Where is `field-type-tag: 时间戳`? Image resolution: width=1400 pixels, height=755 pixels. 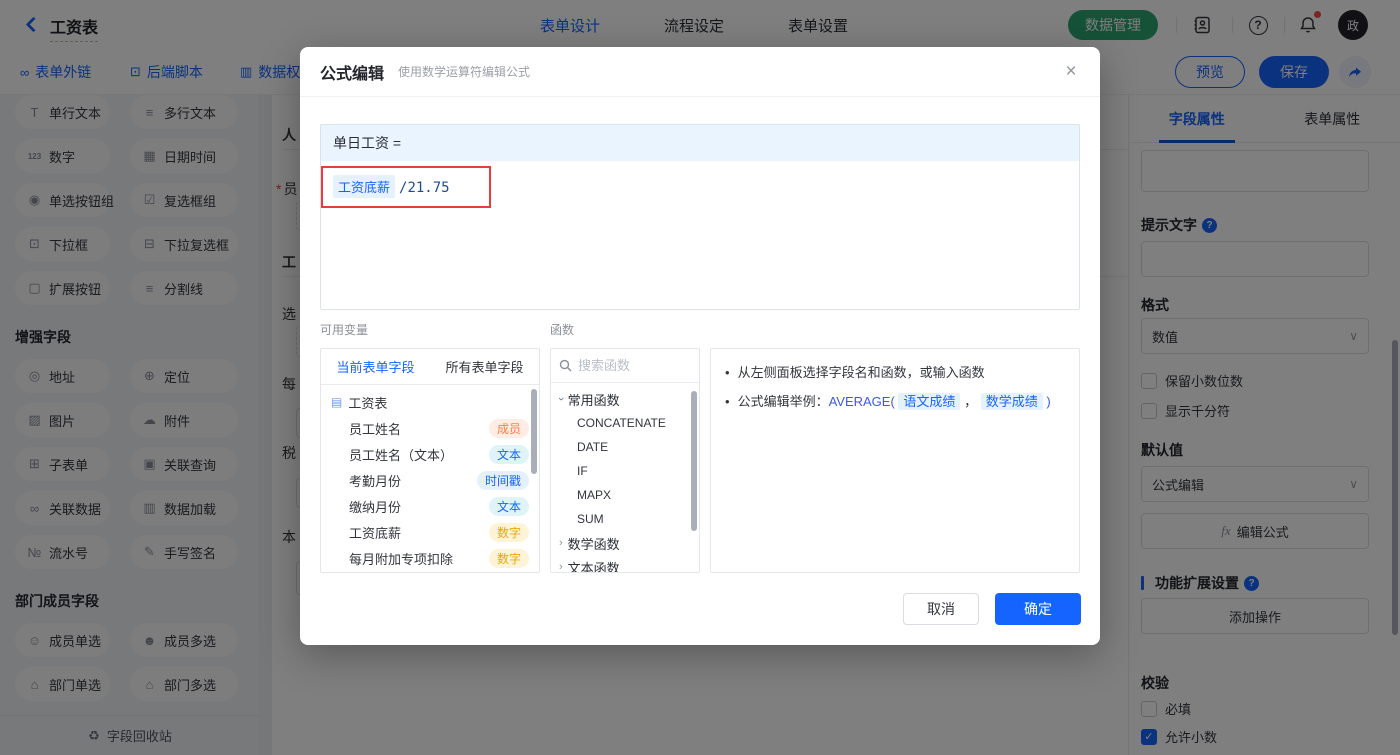
field-type-tag: 时间戳 is located at coordinates (502, 480).